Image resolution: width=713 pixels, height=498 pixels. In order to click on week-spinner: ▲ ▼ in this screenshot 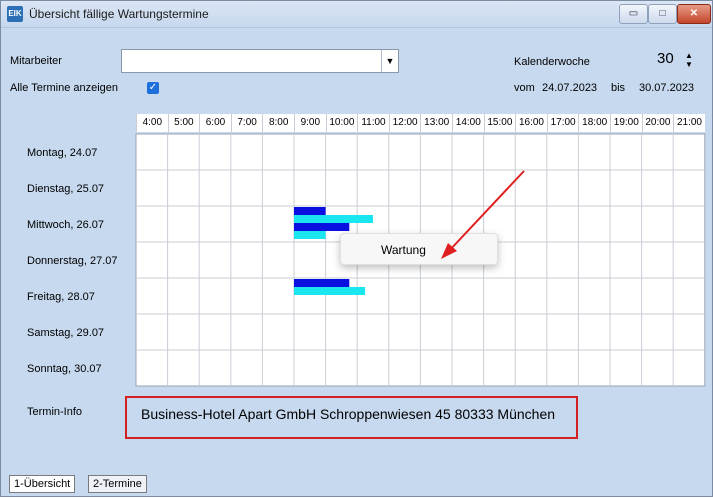, I will do `click(689, 61)`.